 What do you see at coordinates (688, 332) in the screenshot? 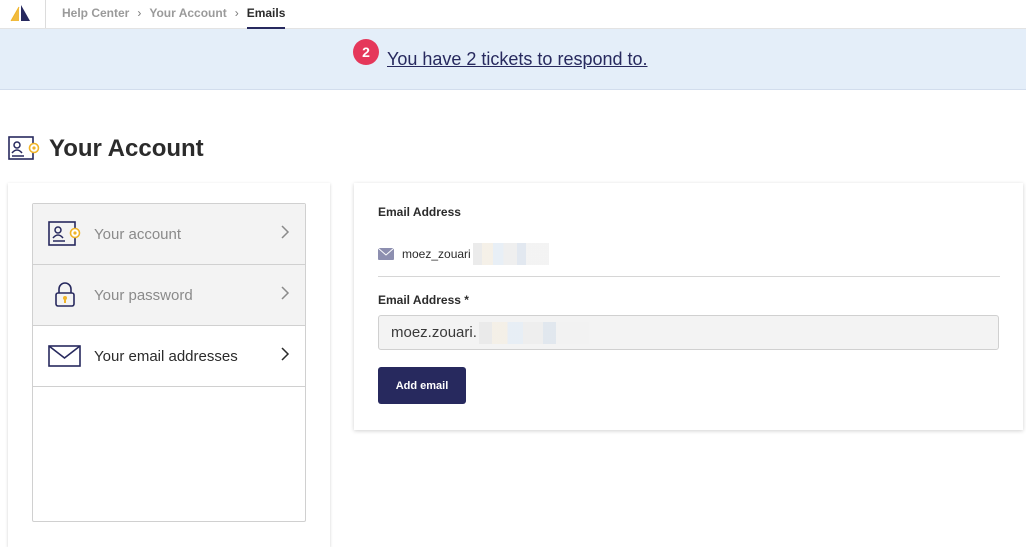
I see `email-input: moez.zouari.` at bounding box center [688, 332].